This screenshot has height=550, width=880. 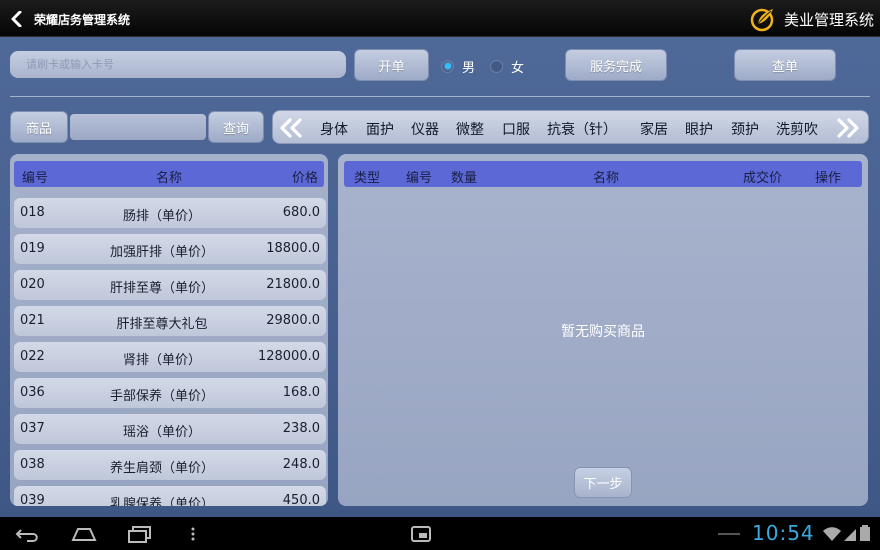 I want to click on row-name: 瑶浴（单价）, so click(x=161, y=432).